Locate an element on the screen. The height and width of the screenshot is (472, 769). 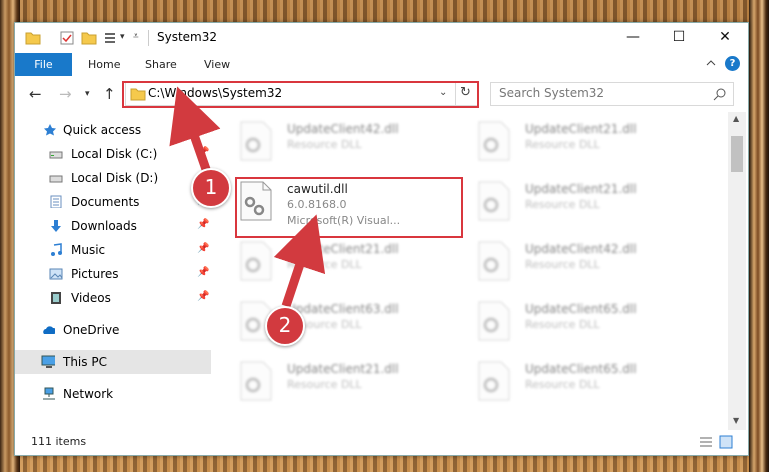
step-marker-2: 2 is located at coordinates (285, 326).